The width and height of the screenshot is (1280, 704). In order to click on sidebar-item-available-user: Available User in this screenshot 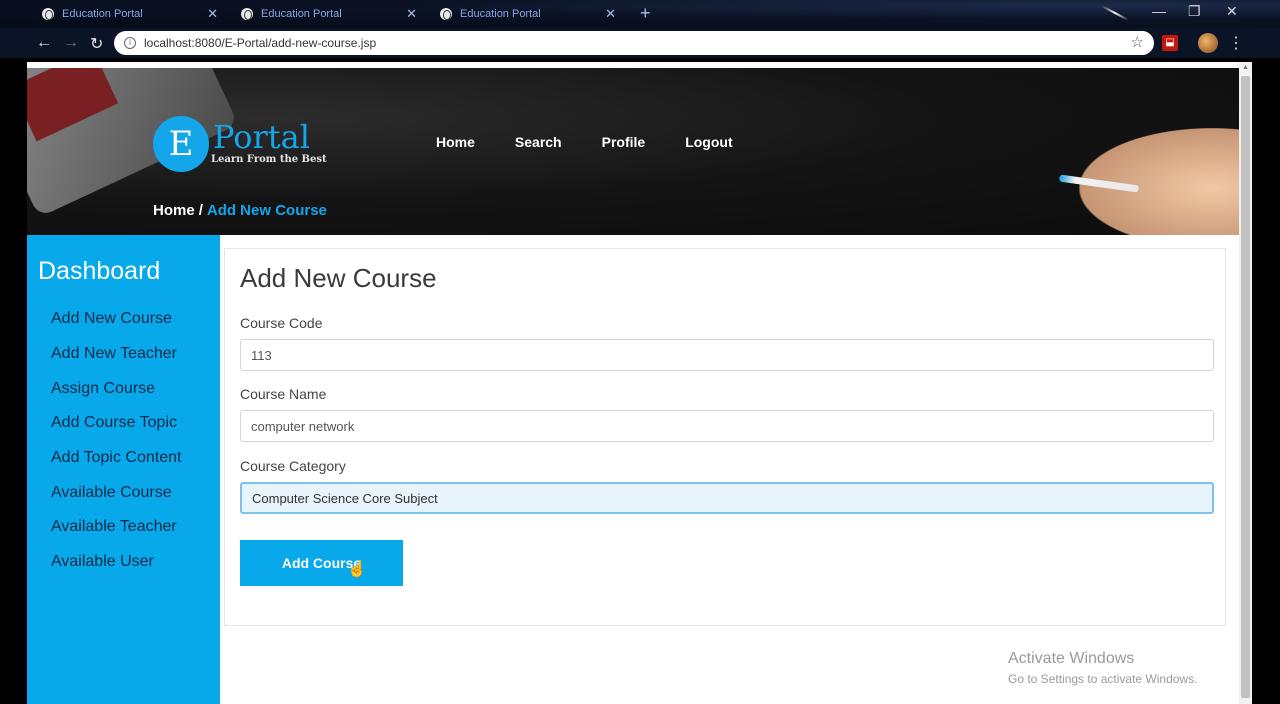, I will do `click(102, 562)`.